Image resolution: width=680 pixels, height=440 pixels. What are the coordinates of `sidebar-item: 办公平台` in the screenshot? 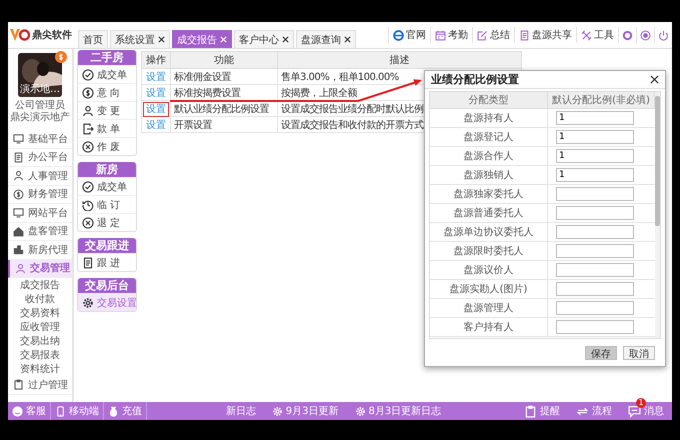 It's located at (40, 157).